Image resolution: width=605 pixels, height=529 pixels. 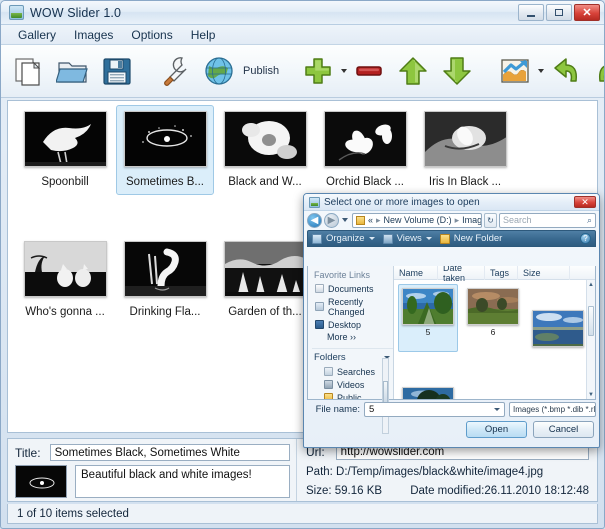 I want to click on file-list-scrollbar: ▲ ▼, so click(x=590, y=339).